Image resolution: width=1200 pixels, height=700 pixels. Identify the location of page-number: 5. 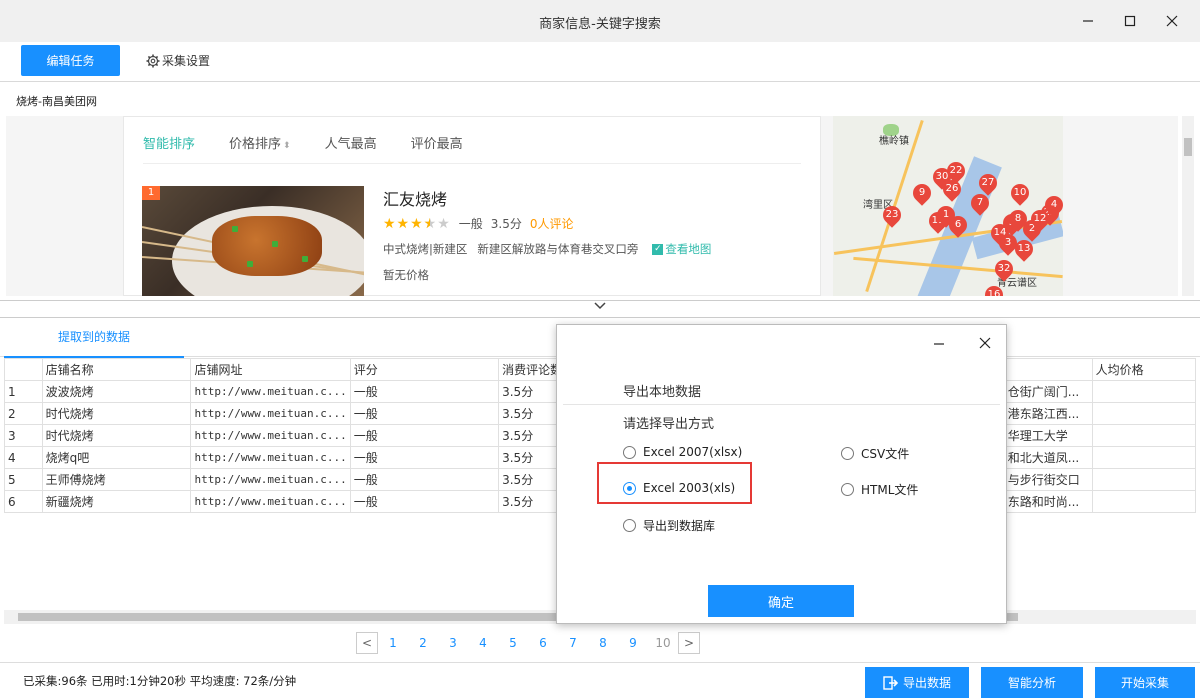
(513, 643).